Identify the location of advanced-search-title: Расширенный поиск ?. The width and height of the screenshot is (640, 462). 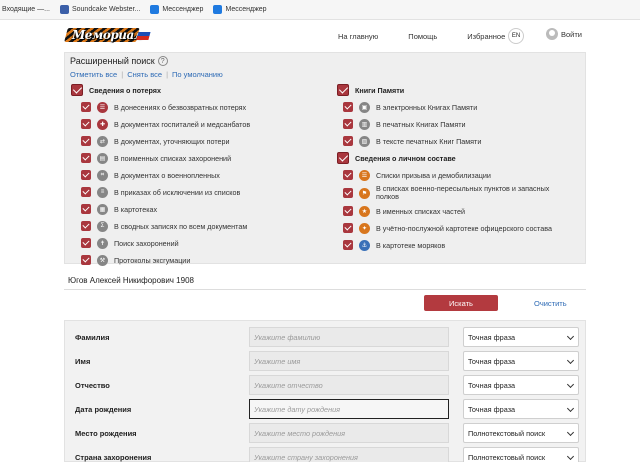
(119, 61).